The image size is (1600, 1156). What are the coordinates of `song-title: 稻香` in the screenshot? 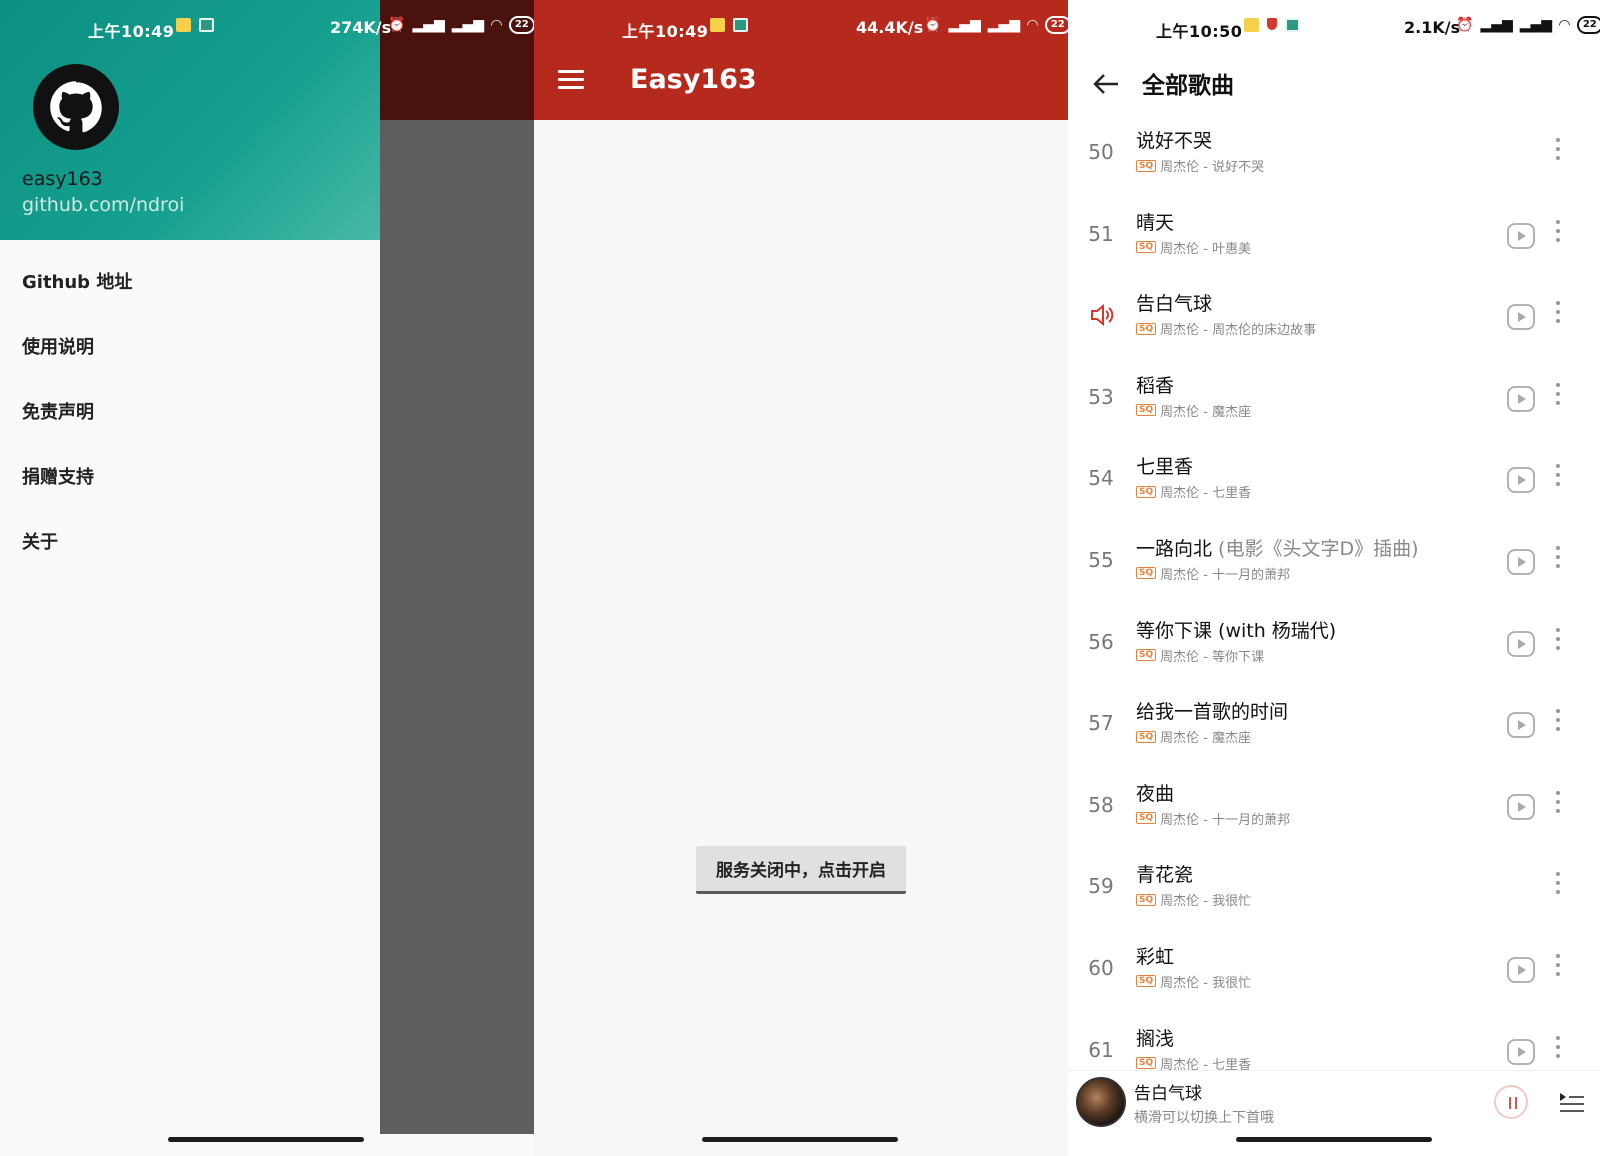 It's located at (1155, 384).